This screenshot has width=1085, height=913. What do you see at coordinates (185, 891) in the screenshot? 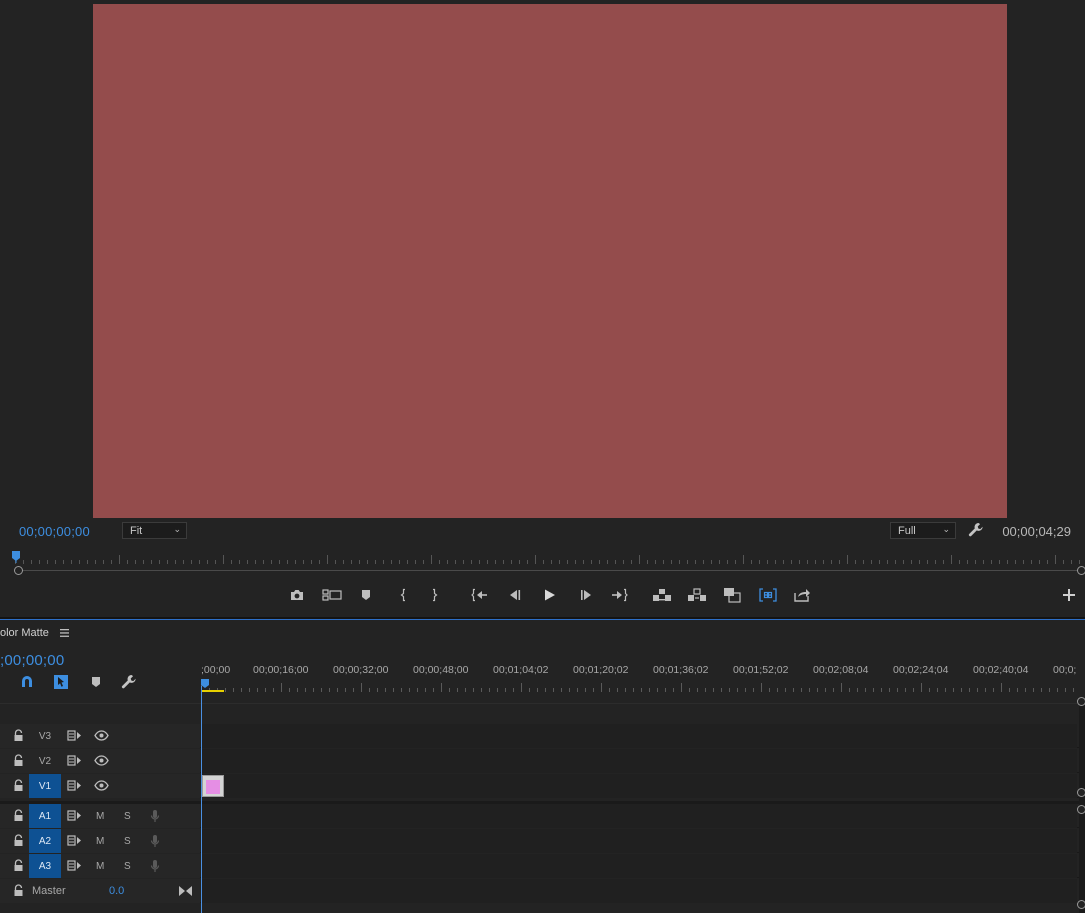
I see `go-to-next-keyframe-icon` at bounding box center [185, 891].